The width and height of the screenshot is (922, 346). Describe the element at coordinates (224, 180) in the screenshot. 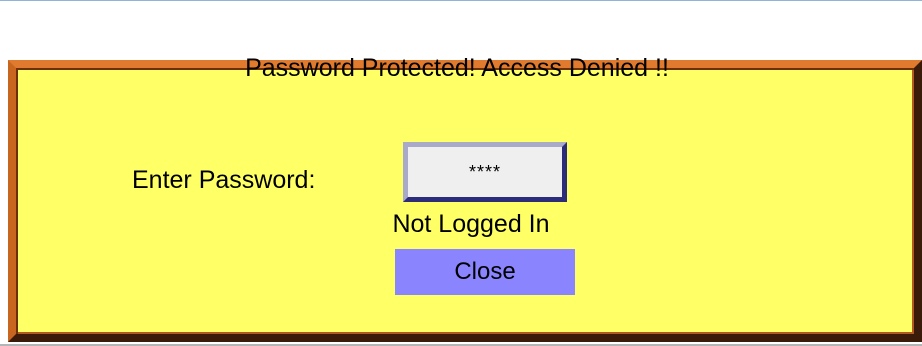

I see `password-label: Enter Password:` at that location.